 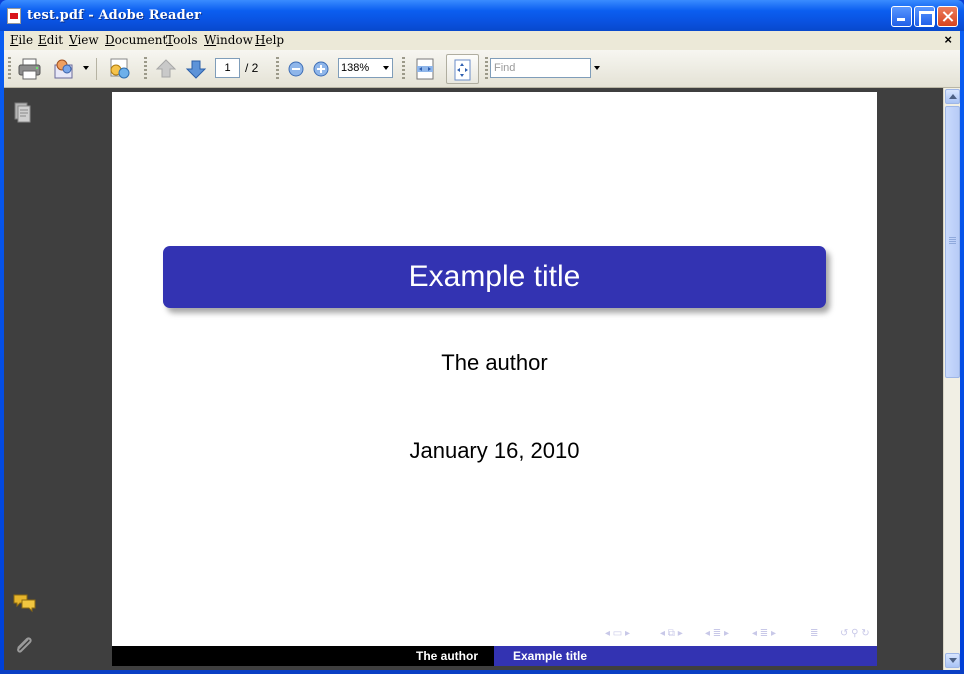 I want to click on window-title: test.pdf - Adobe Reader, so click(x=114, y=15).